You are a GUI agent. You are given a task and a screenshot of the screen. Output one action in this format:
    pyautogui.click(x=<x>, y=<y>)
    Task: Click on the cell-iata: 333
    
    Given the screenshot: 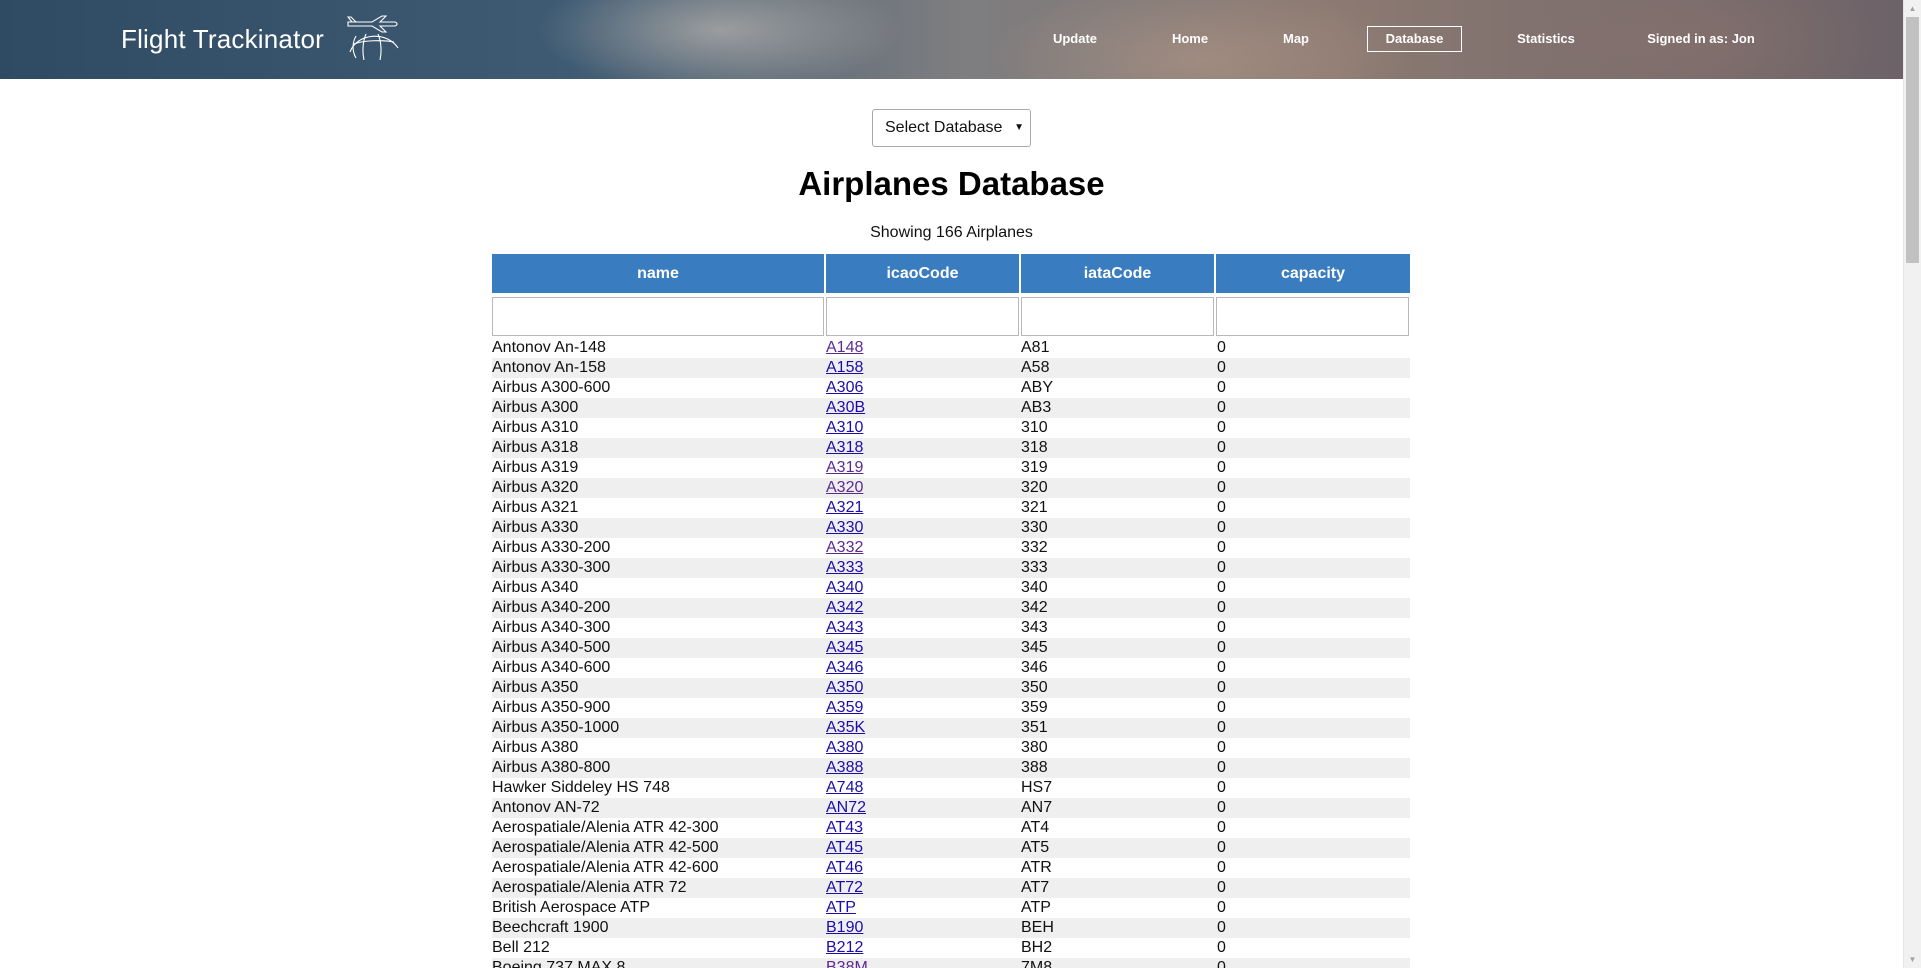 What is the action you would take?
    pyautogui.click(x=1117, y=568)
    